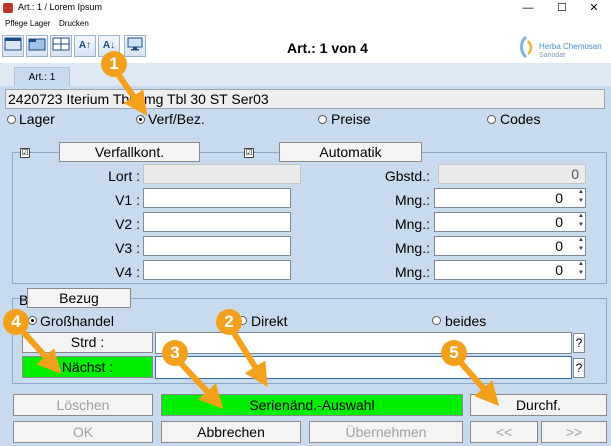 The image size is (611, 446). What do you see at coordinates (114, 64) in the screenshot?
I see `callout-badge-1: 1` at bounding box center [114, 64].